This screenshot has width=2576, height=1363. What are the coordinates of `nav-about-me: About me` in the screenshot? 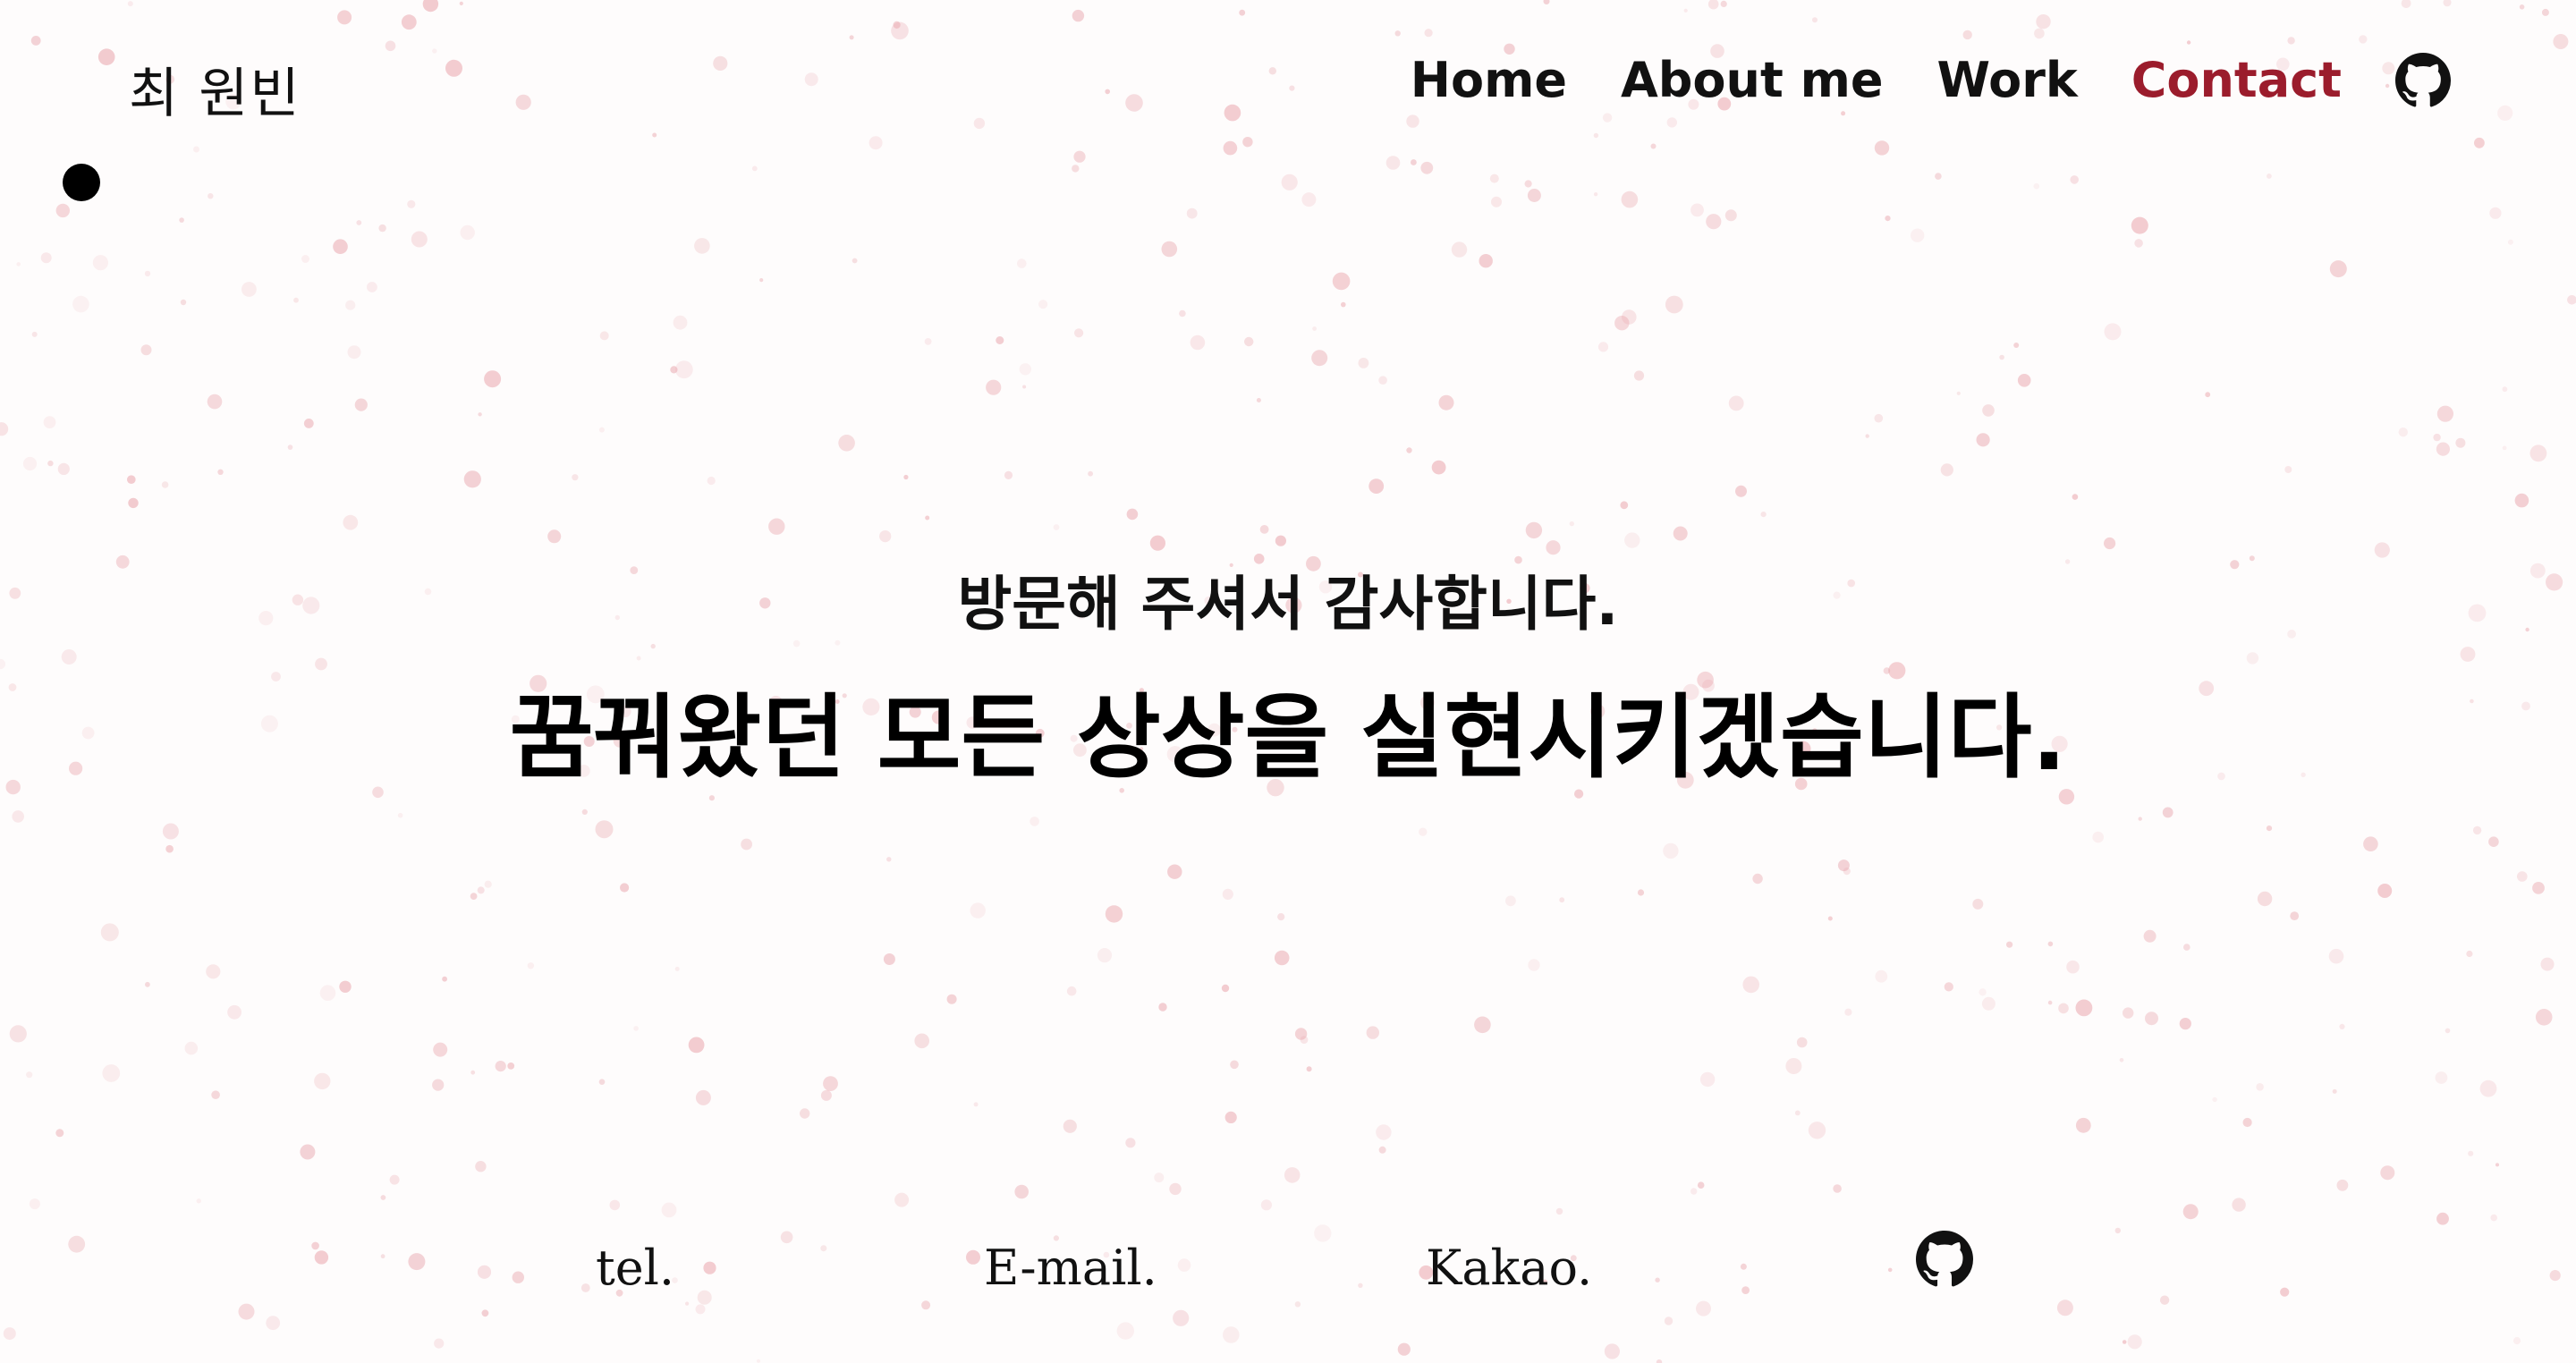 It's located at (1752, 81).